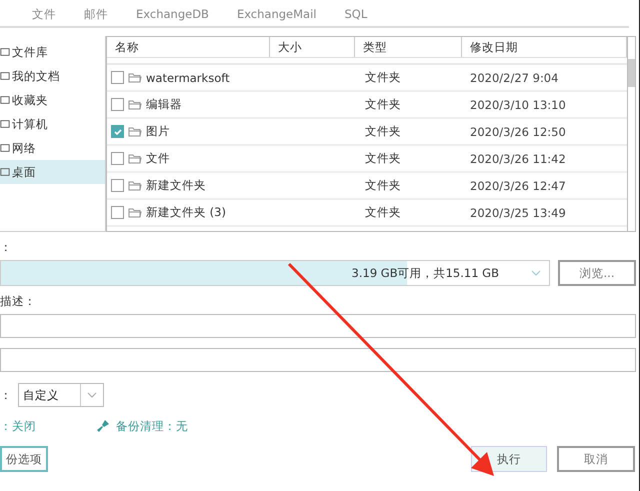 This screenshot has width=640, height=491. Describe the element at coordinates (408, 47) in the screenshot. I see `column-header: 类型` at that location.